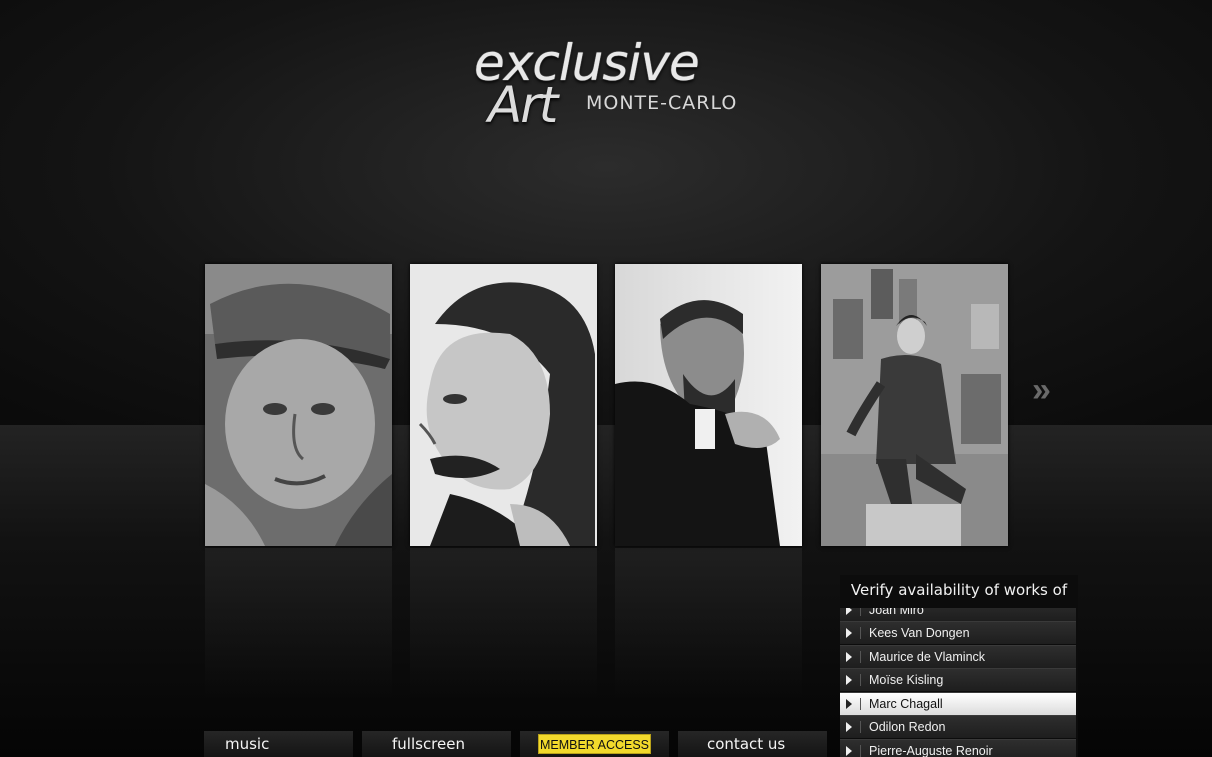  Describe the element at coordinates (594, 744) in the screenshot. I see `member-access-button: MEMBER ACCESS` at that location.